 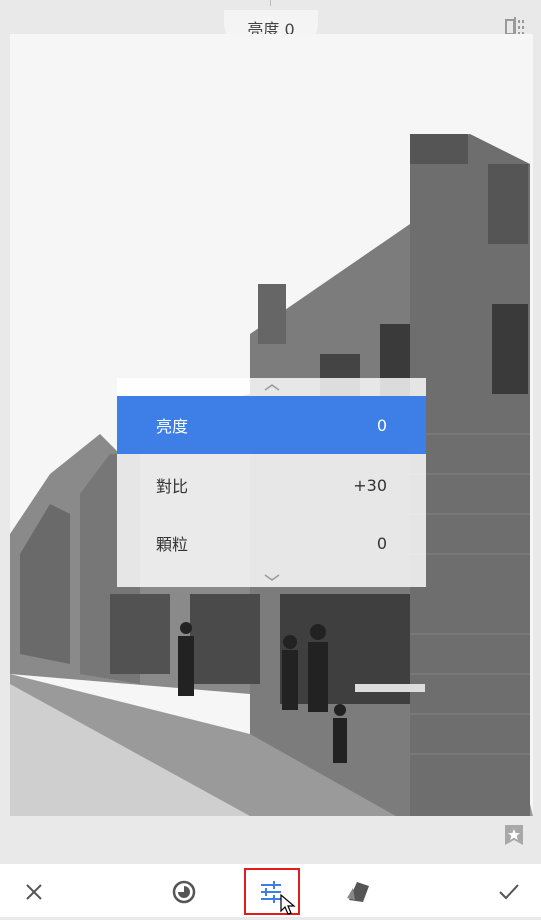 What do you see at coordinates (271, 425) in the screenshot?
I see `menu-item-brightness: 亮度 0` at bounding box center [271, 425].